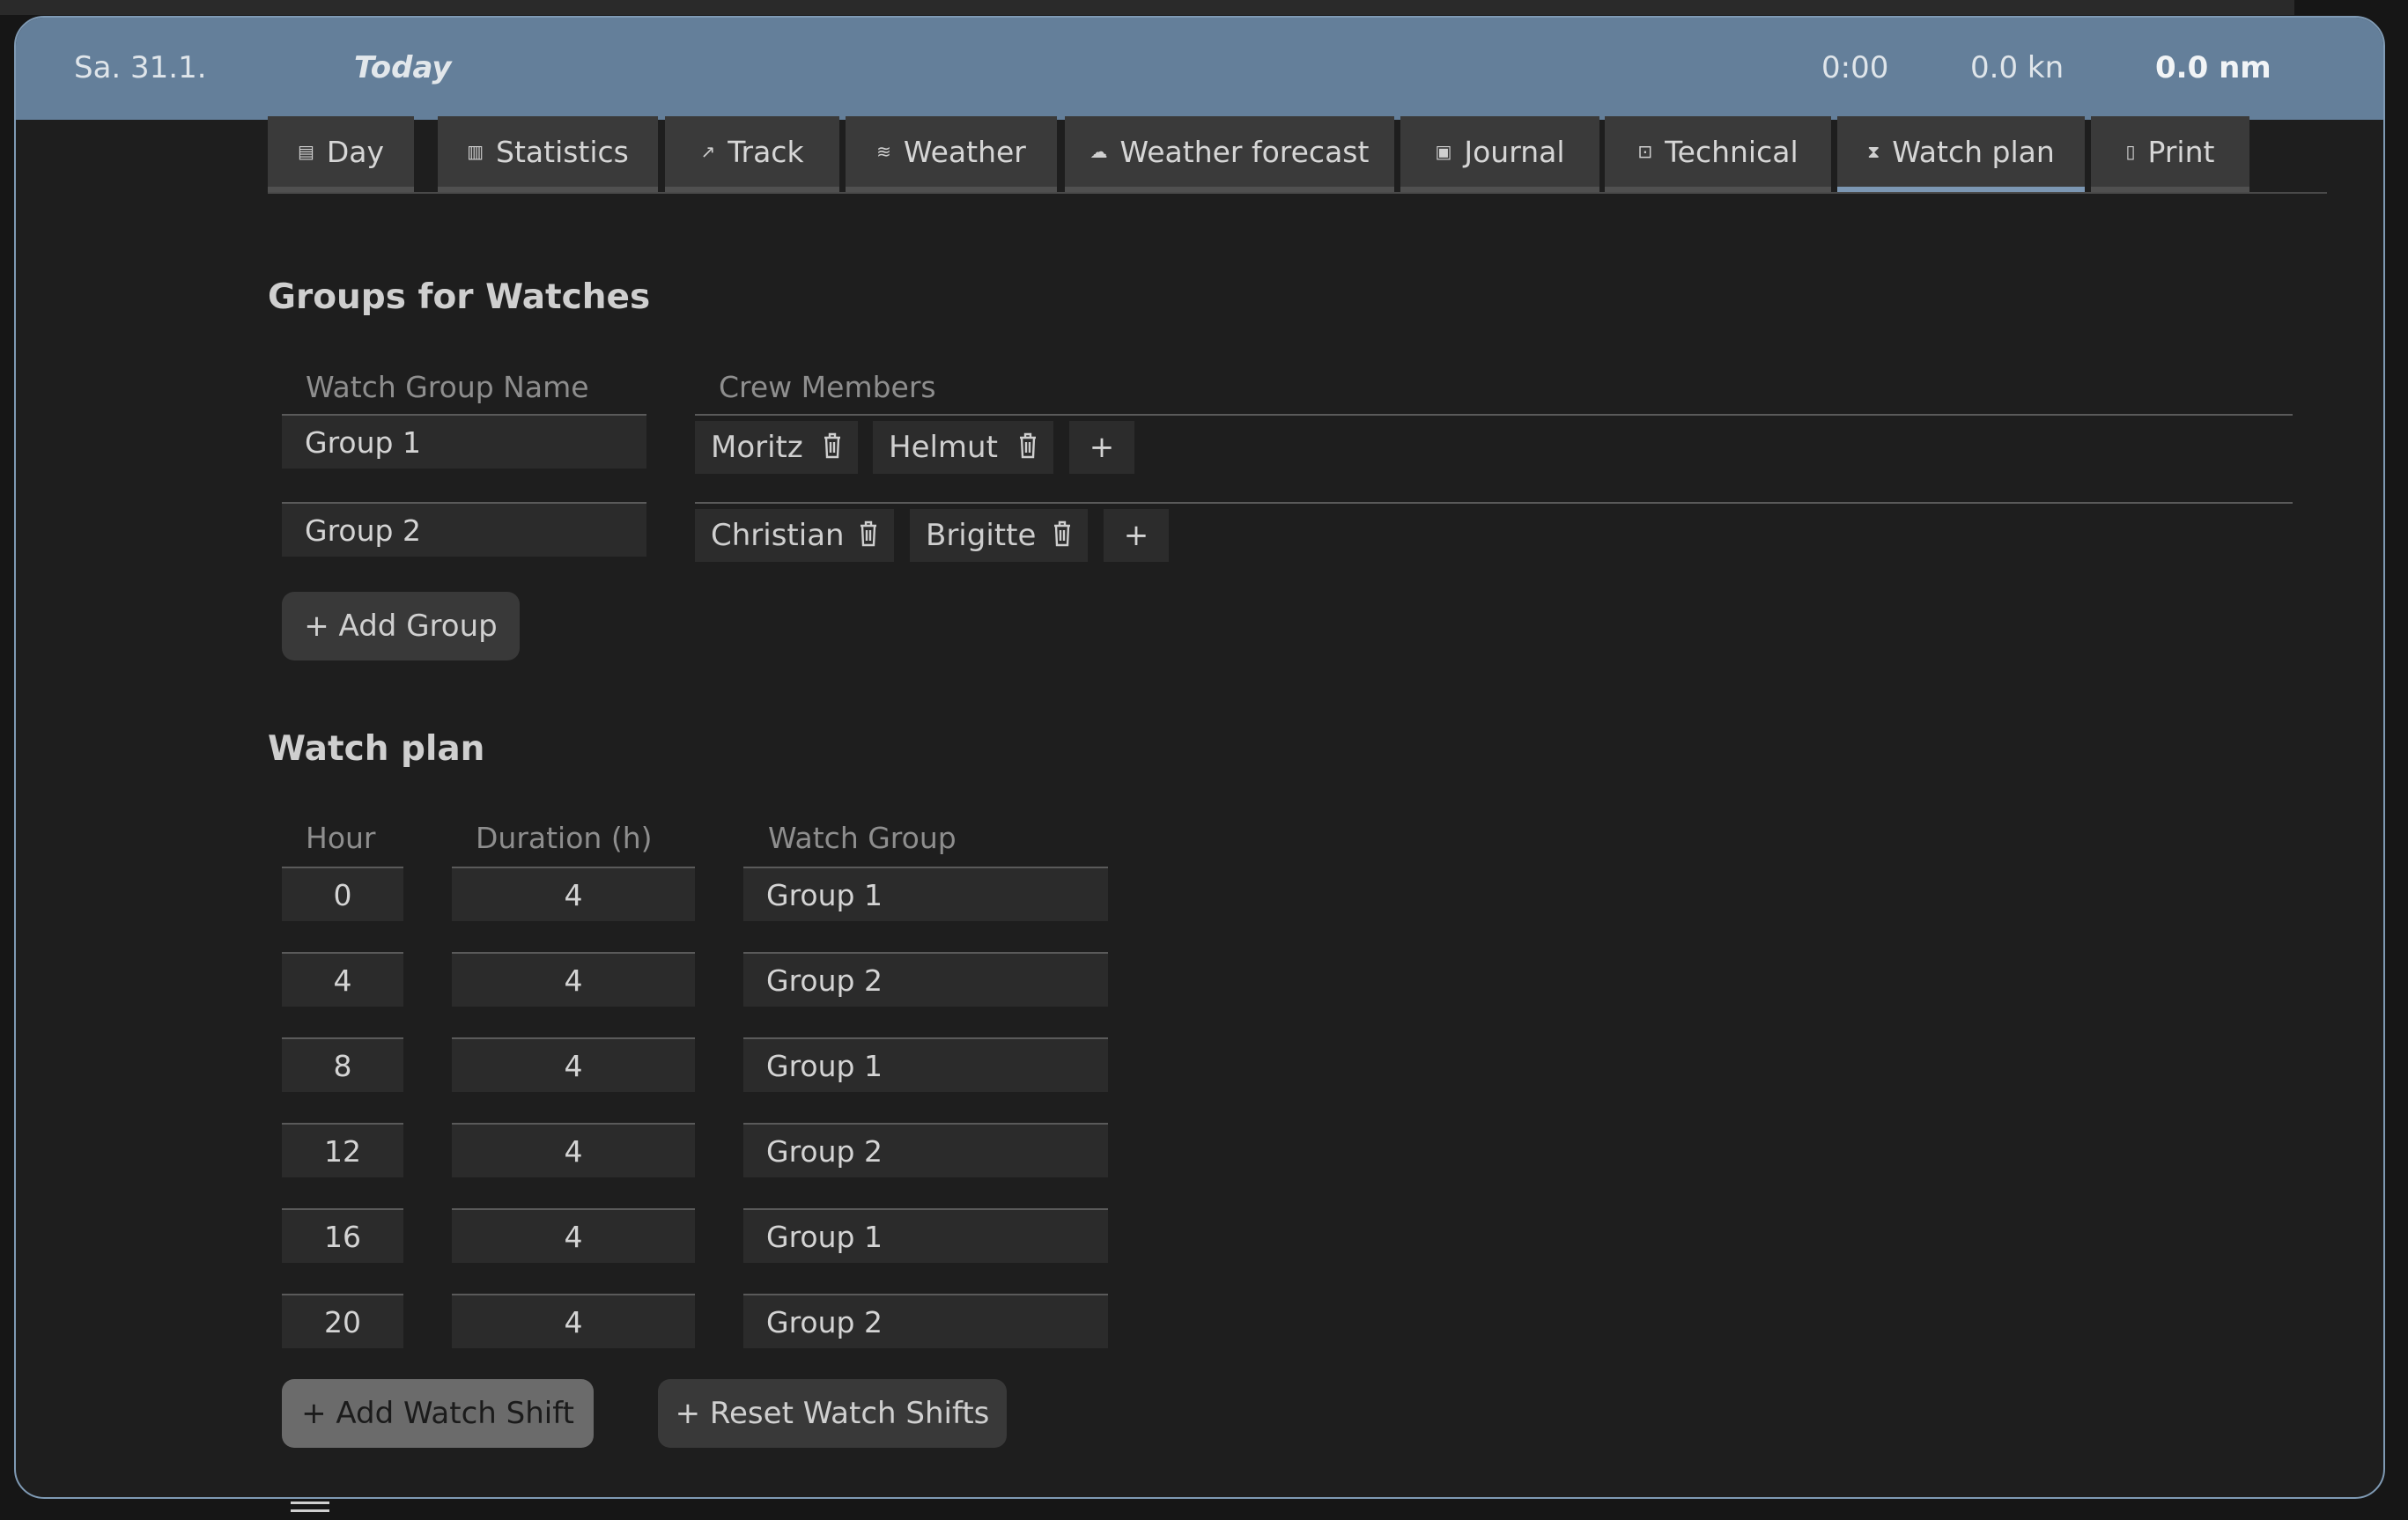 The height and width of the screenshot is (1520, 2408). What do you see at coordinates (964, 151) in the screenshot?
I see `tab-label: Weather` at bounding box center [964, 151].